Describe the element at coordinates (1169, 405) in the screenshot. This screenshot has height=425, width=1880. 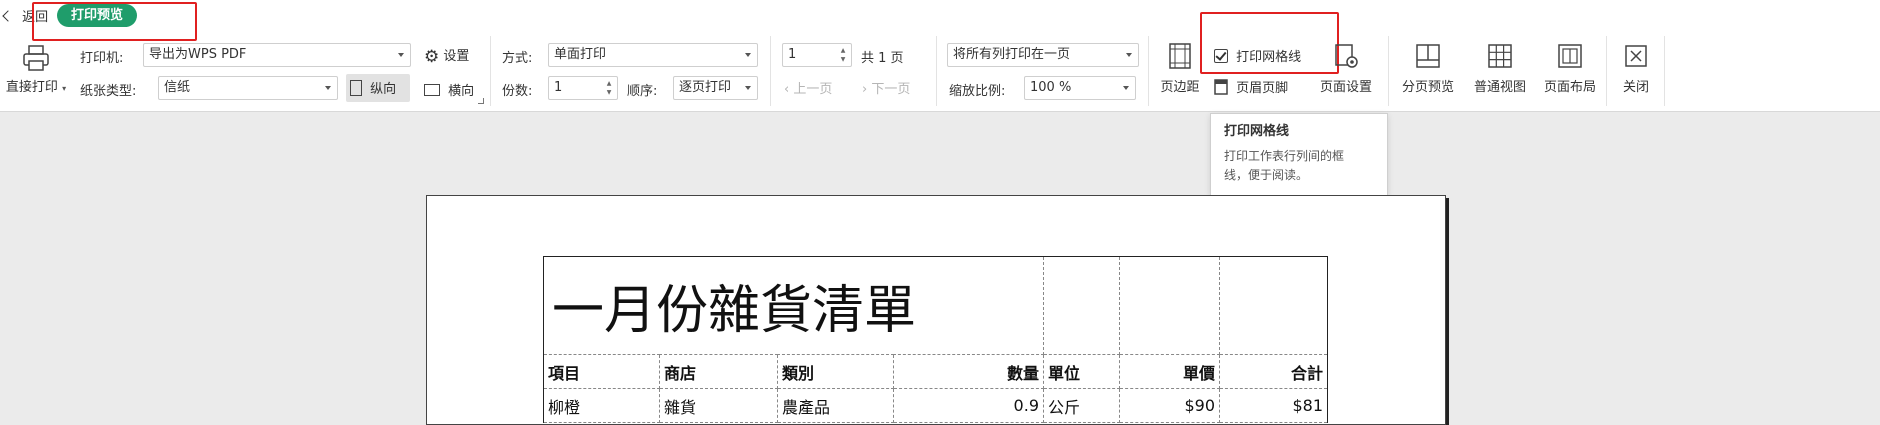
I see `table-cell: $90` at that location.